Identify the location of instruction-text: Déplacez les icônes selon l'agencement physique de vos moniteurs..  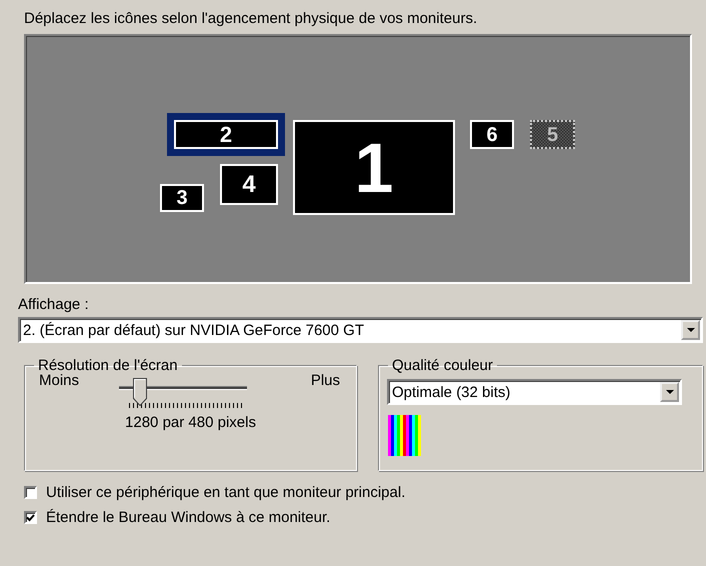
(251, 18).